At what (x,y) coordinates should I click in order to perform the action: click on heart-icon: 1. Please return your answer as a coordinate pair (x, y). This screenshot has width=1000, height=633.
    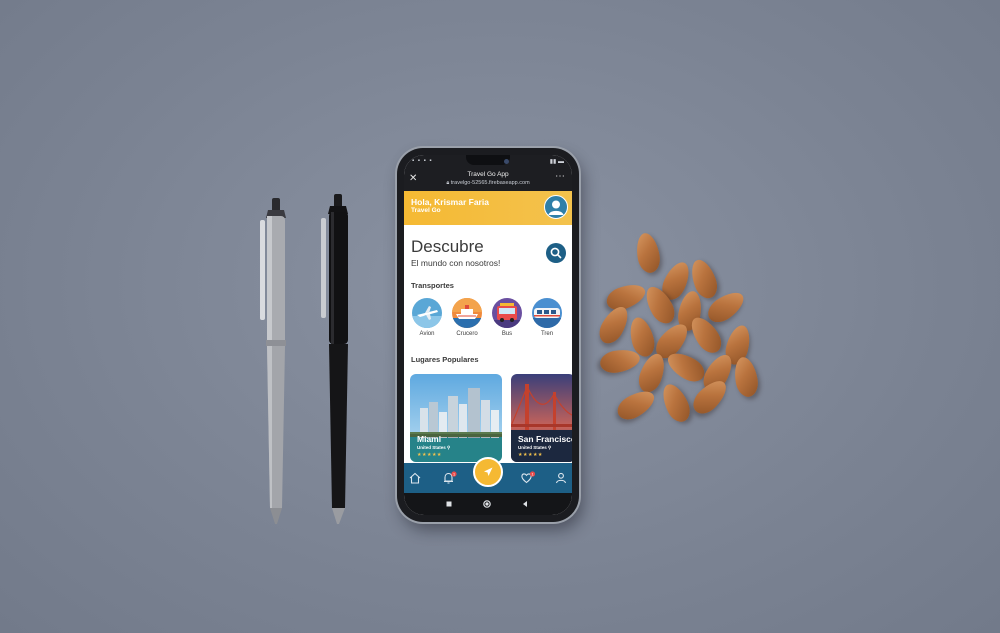
    Looking at the image, I should click on (528, 478).